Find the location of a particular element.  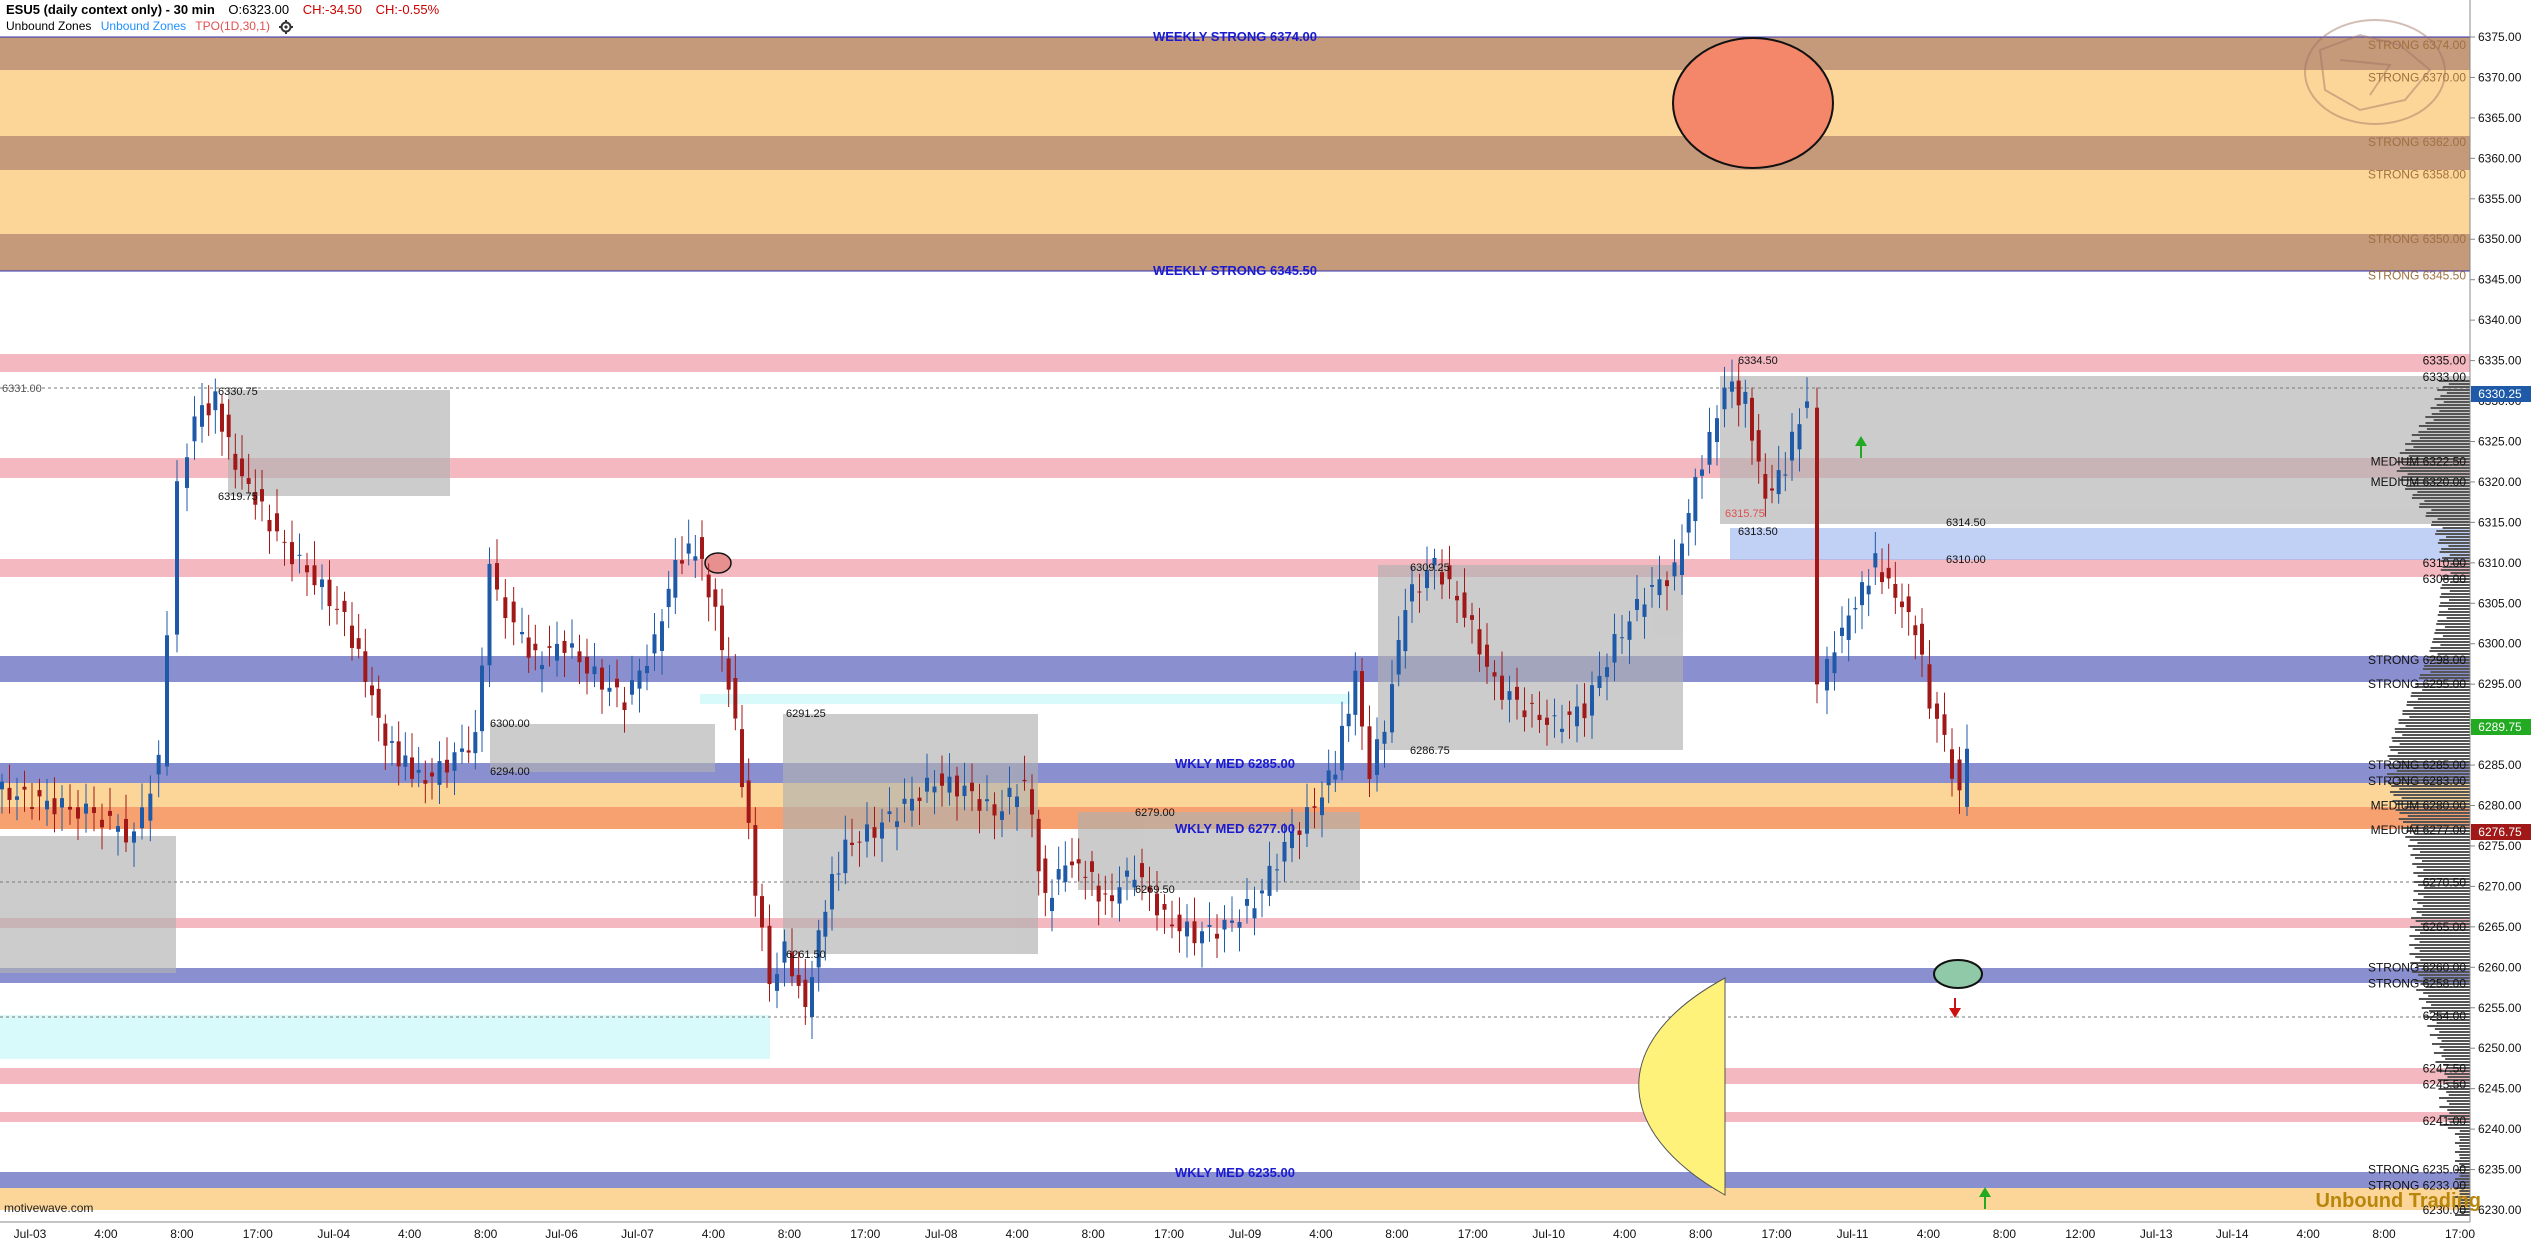

time-tick-label: Jul-06 is located at coordinates (561, 1234).